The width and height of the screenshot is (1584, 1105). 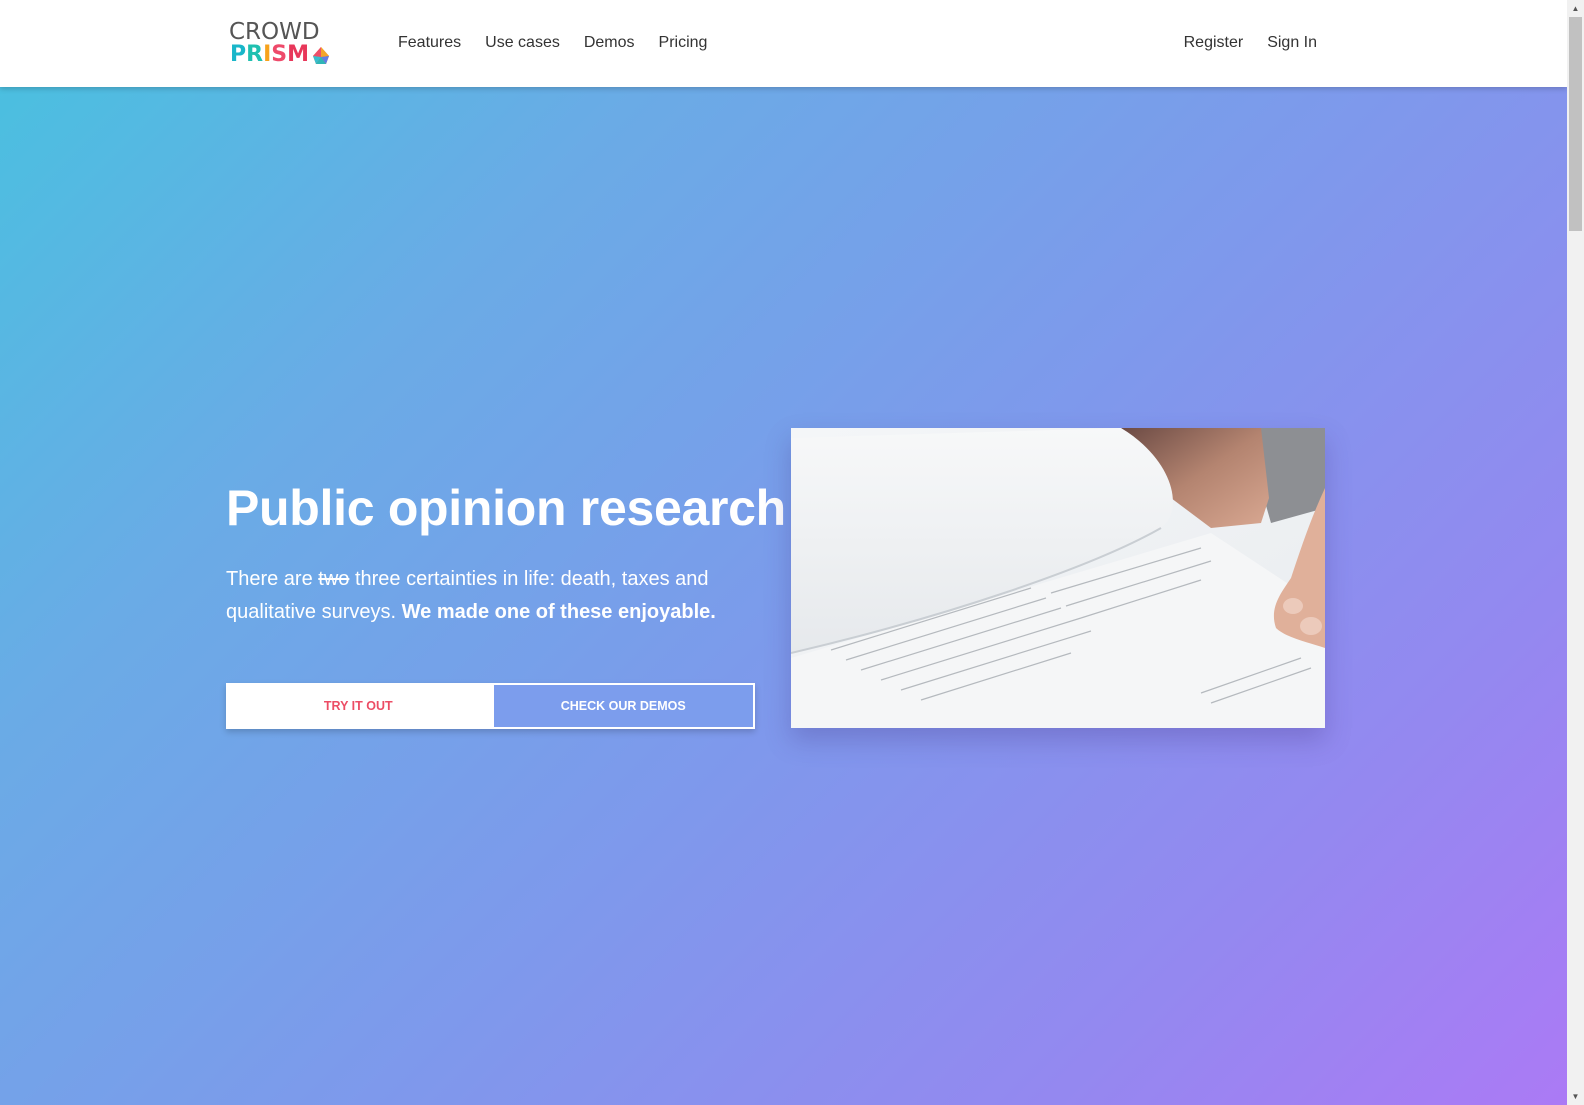 I want to click on nav-link-features: Features, so click(x=429, y=43).